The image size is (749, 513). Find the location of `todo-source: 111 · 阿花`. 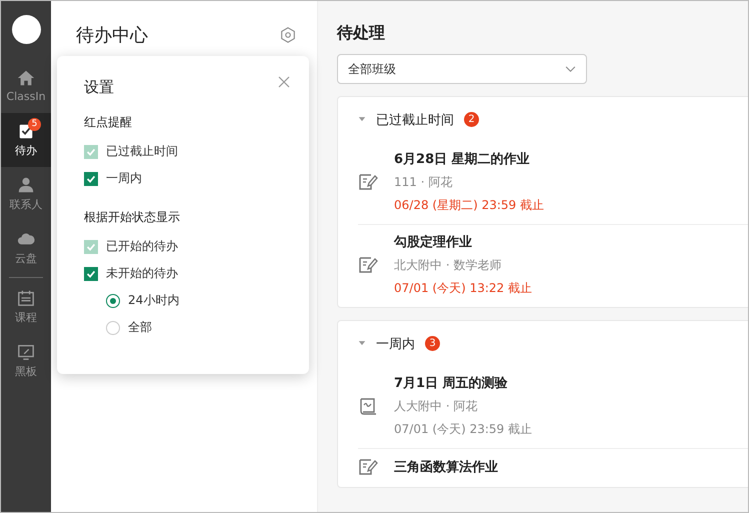

todo-source: 111 · 阿花 is located at coordinates (424, 182).